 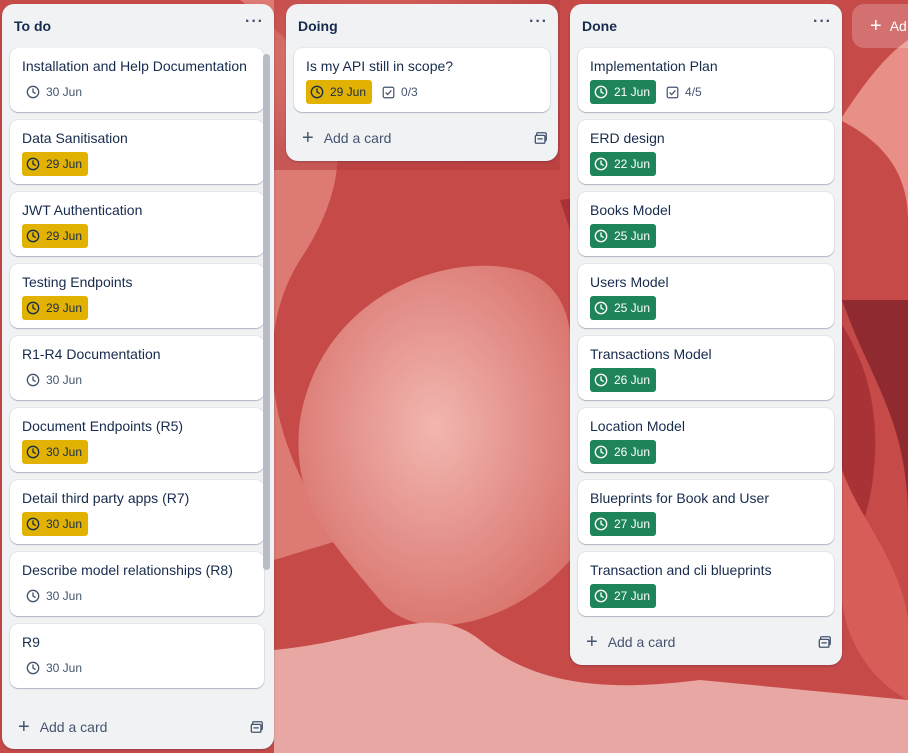 What do you see at coordinates (422, 80) in the screenshot?
I see `card: Is my API still in scope? 29 Jun 0/3` at bounding box center [422, 80].